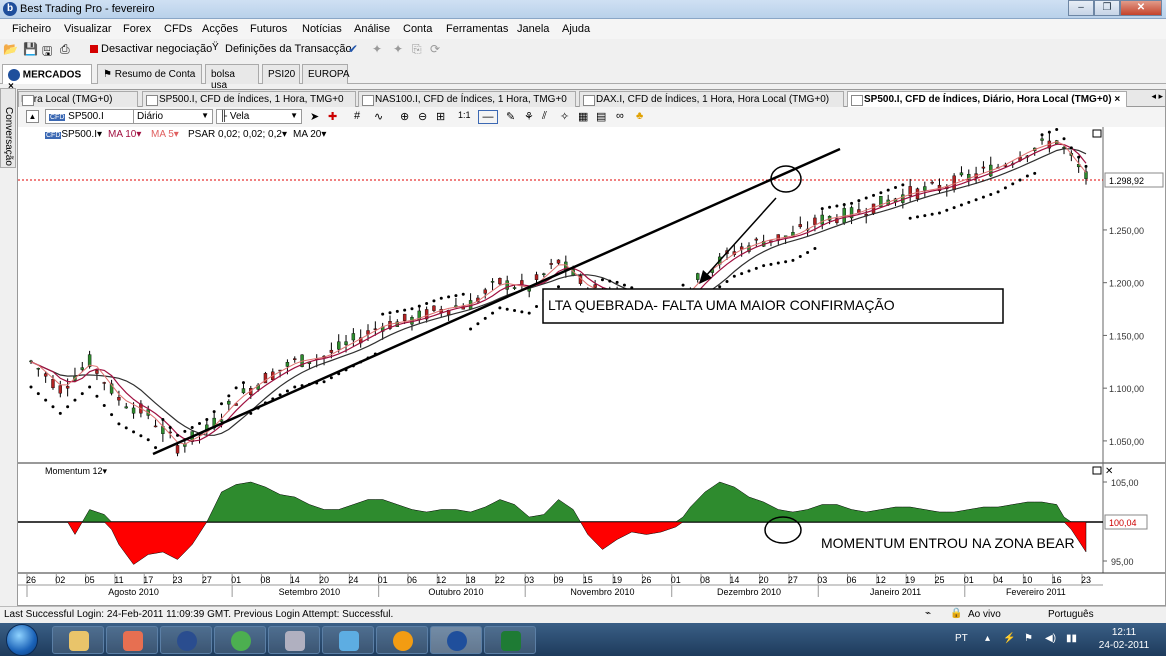  I want to click on excel-taskbar-button, so click(510, 640).